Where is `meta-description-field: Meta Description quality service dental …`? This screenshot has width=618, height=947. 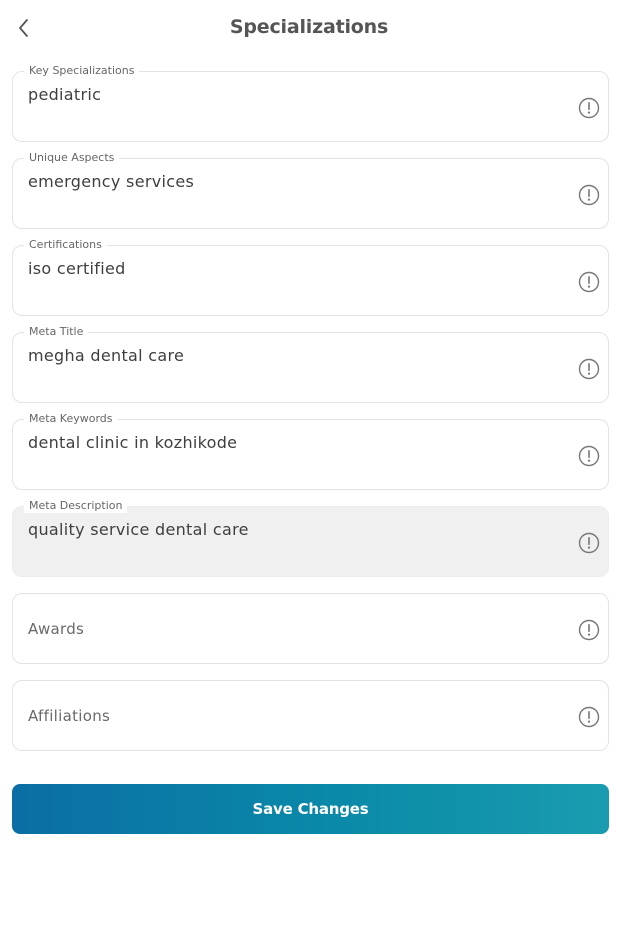
meta-description-field: Meta Description quality service dental … is located at coordinates (310, 538).